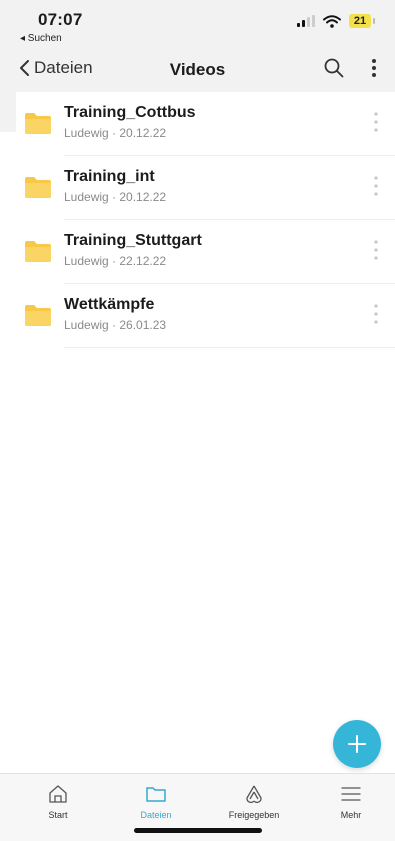 The width and height of the screenshot is (395, 841). What do you see at coordinates (351, 794) in the screenshot?
I see `menu-icon` at bounding box center [351, 794].